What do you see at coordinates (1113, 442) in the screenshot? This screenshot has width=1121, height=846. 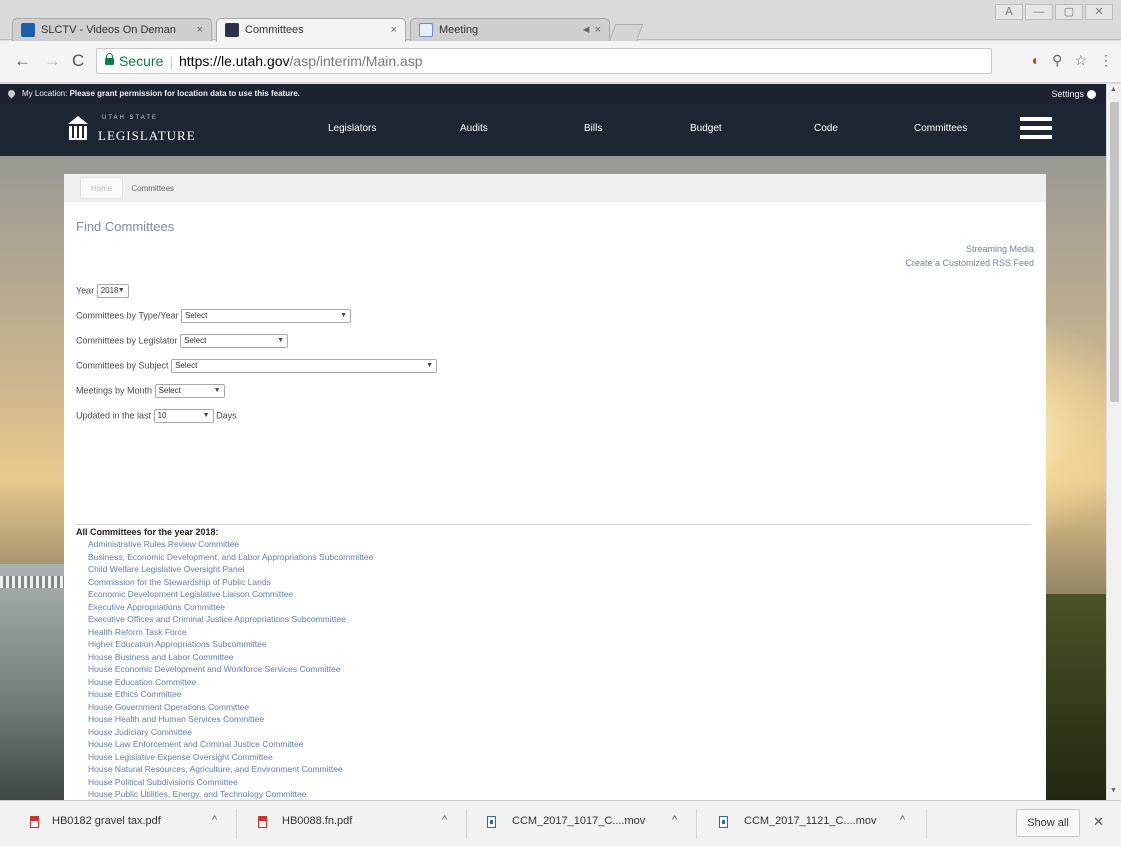 I see `page-scrollbar: ▲ ▼` at bounding box center [1113, 442].